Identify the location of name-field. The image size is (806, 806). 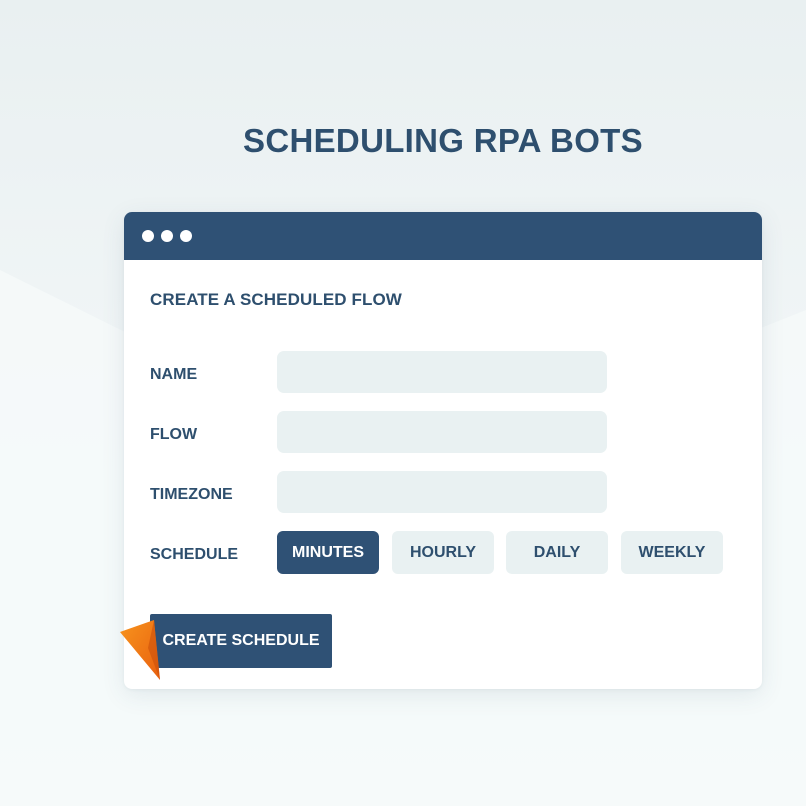
(442, 372).